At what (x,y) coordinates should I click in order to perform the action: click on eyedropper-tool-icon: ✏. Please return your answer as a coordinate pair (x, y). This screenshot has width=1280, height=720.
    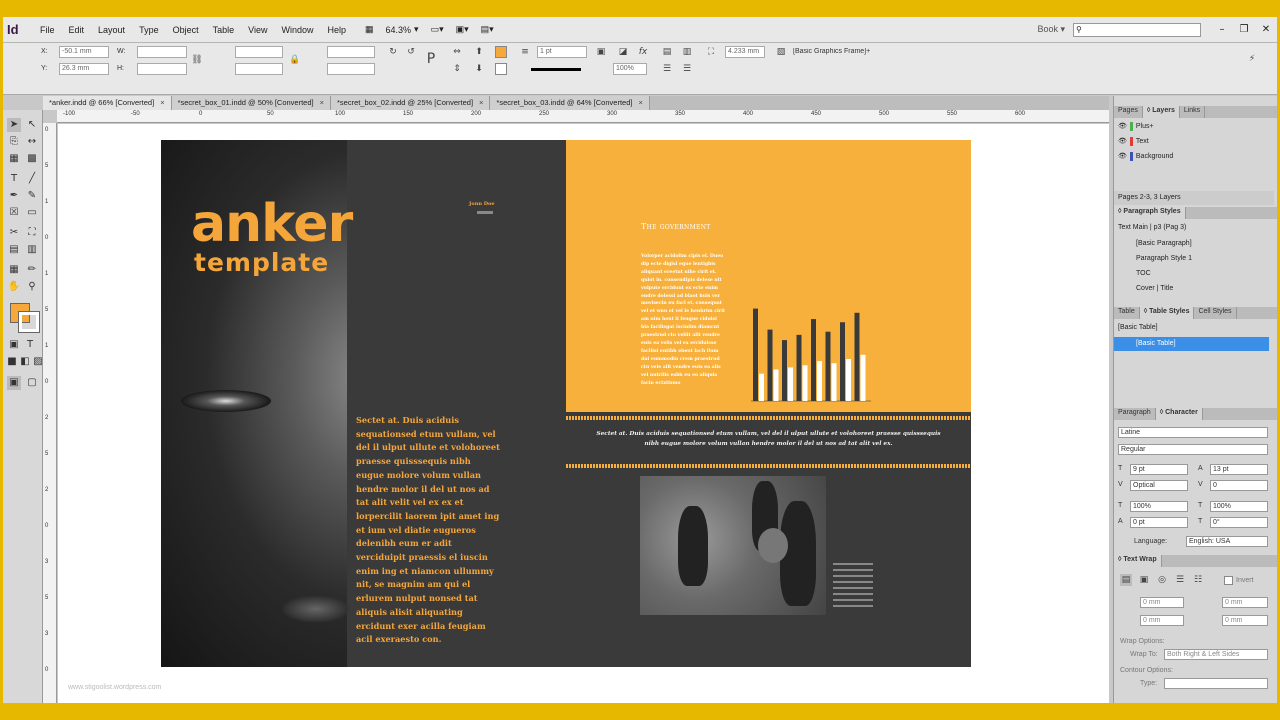
    Looking at the image, I should click on (32, 270).